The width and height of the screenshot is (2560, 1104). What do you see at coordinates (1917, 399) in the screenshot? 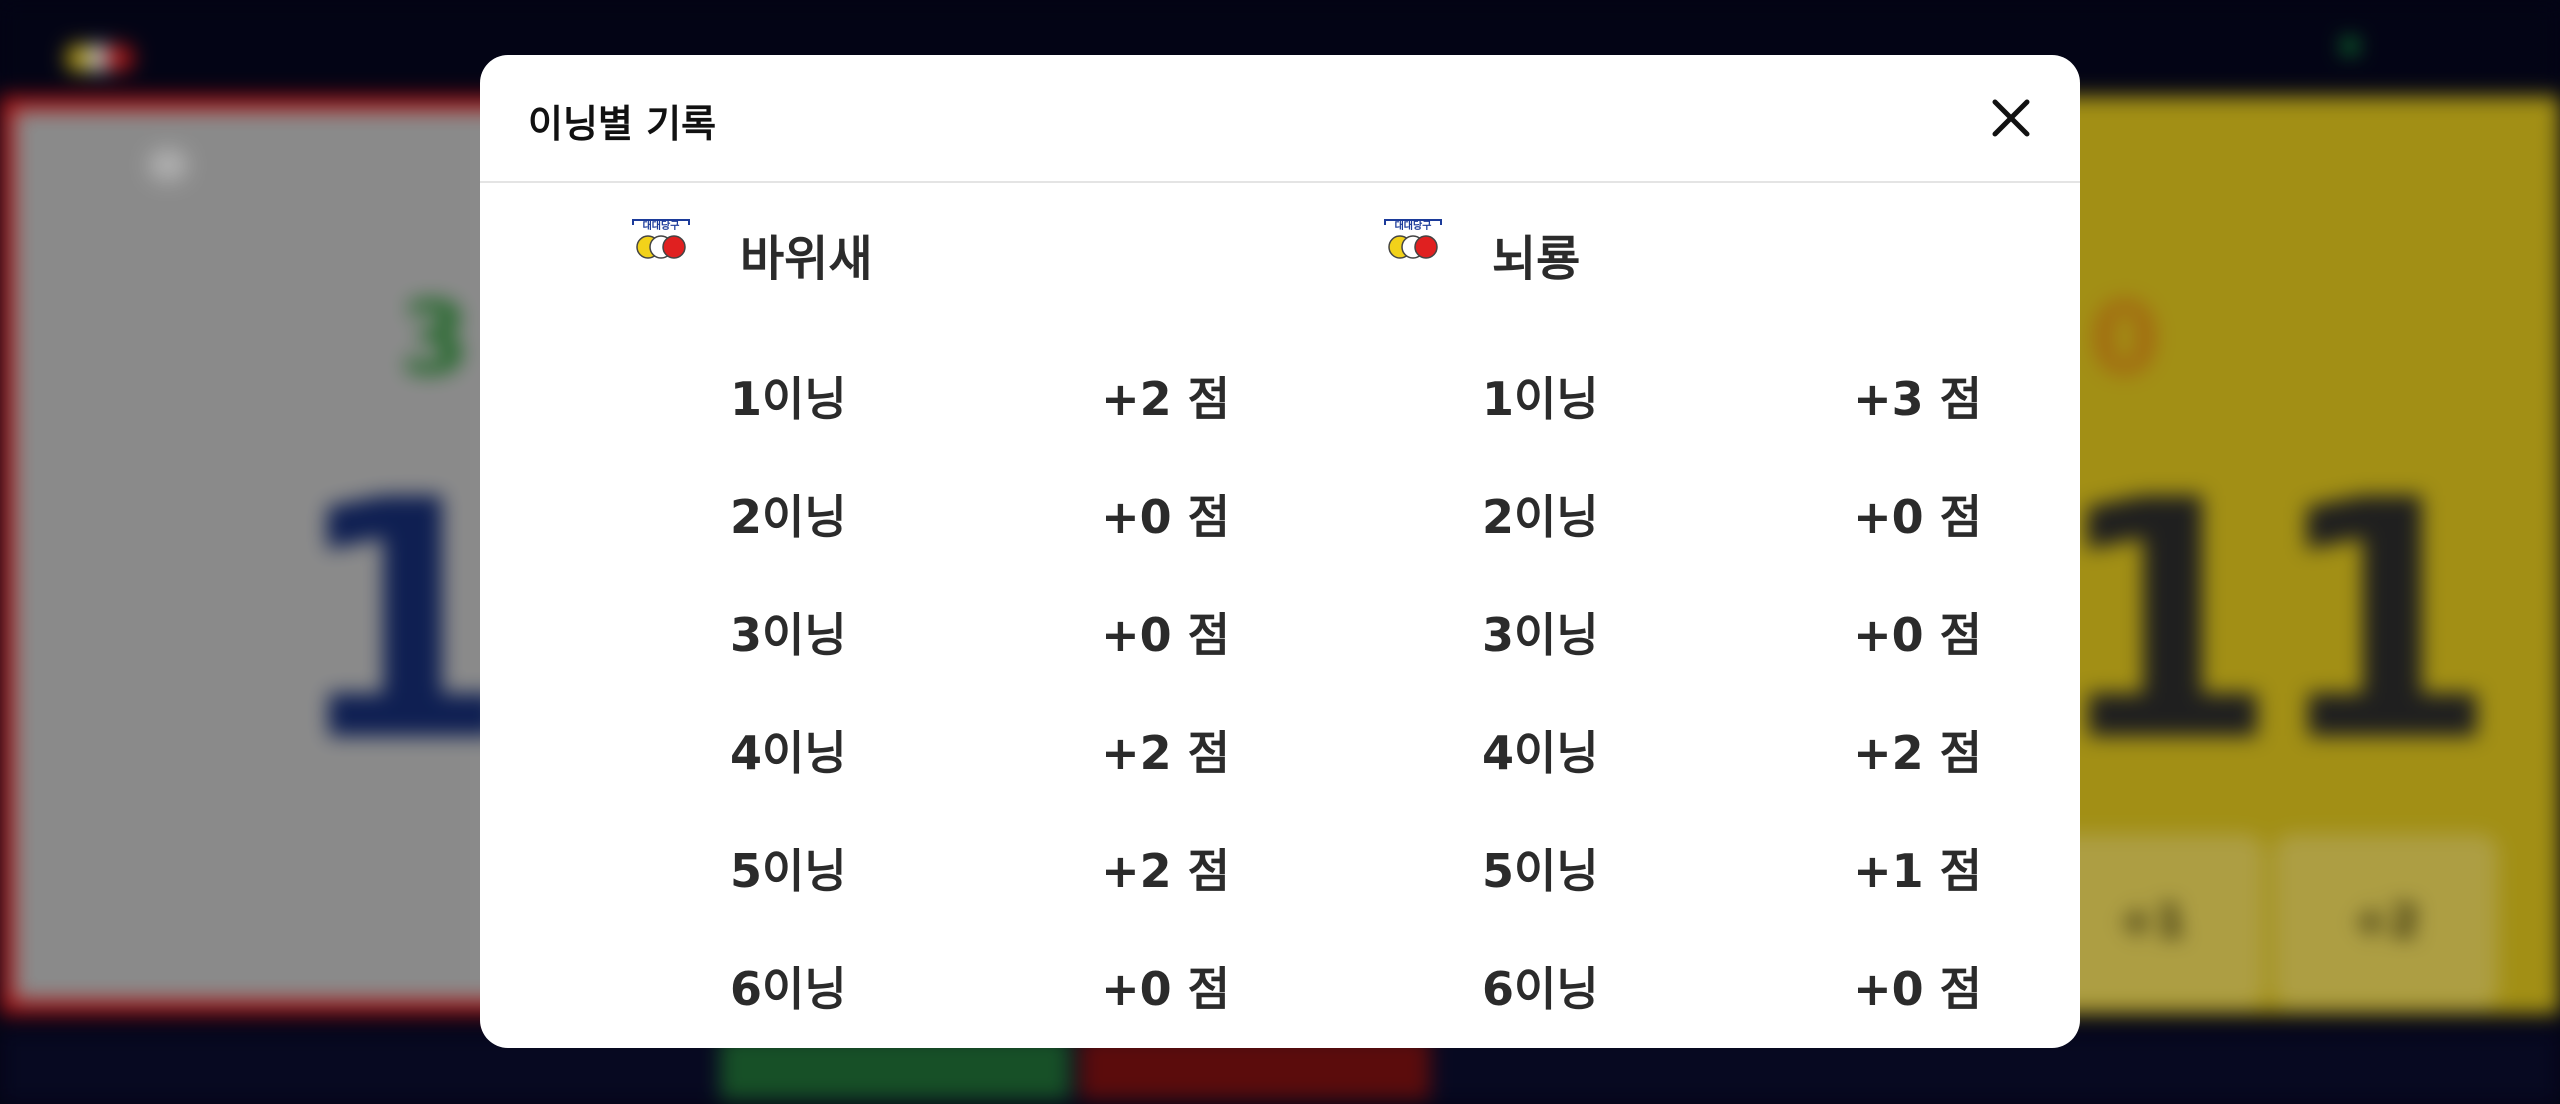
I see `inning-score: +3 점` at bounding box center [1917, 399].